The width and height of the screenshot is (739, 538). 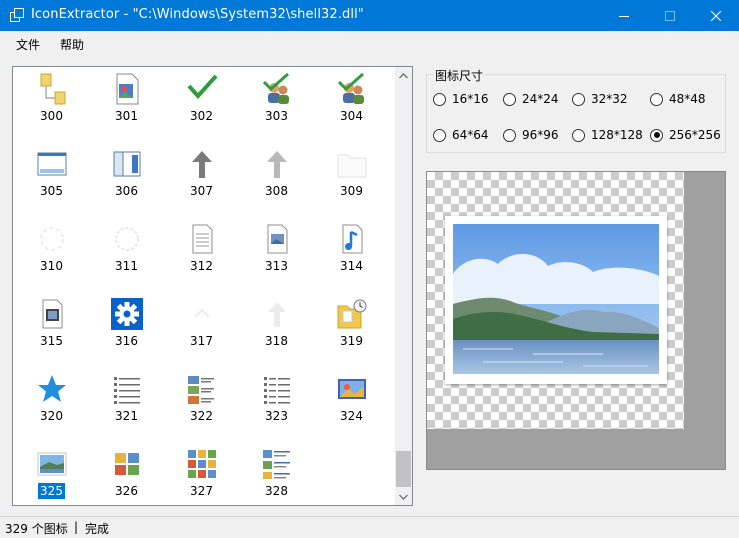 I want to click on list-item: 302, so click(x=201, y=104).